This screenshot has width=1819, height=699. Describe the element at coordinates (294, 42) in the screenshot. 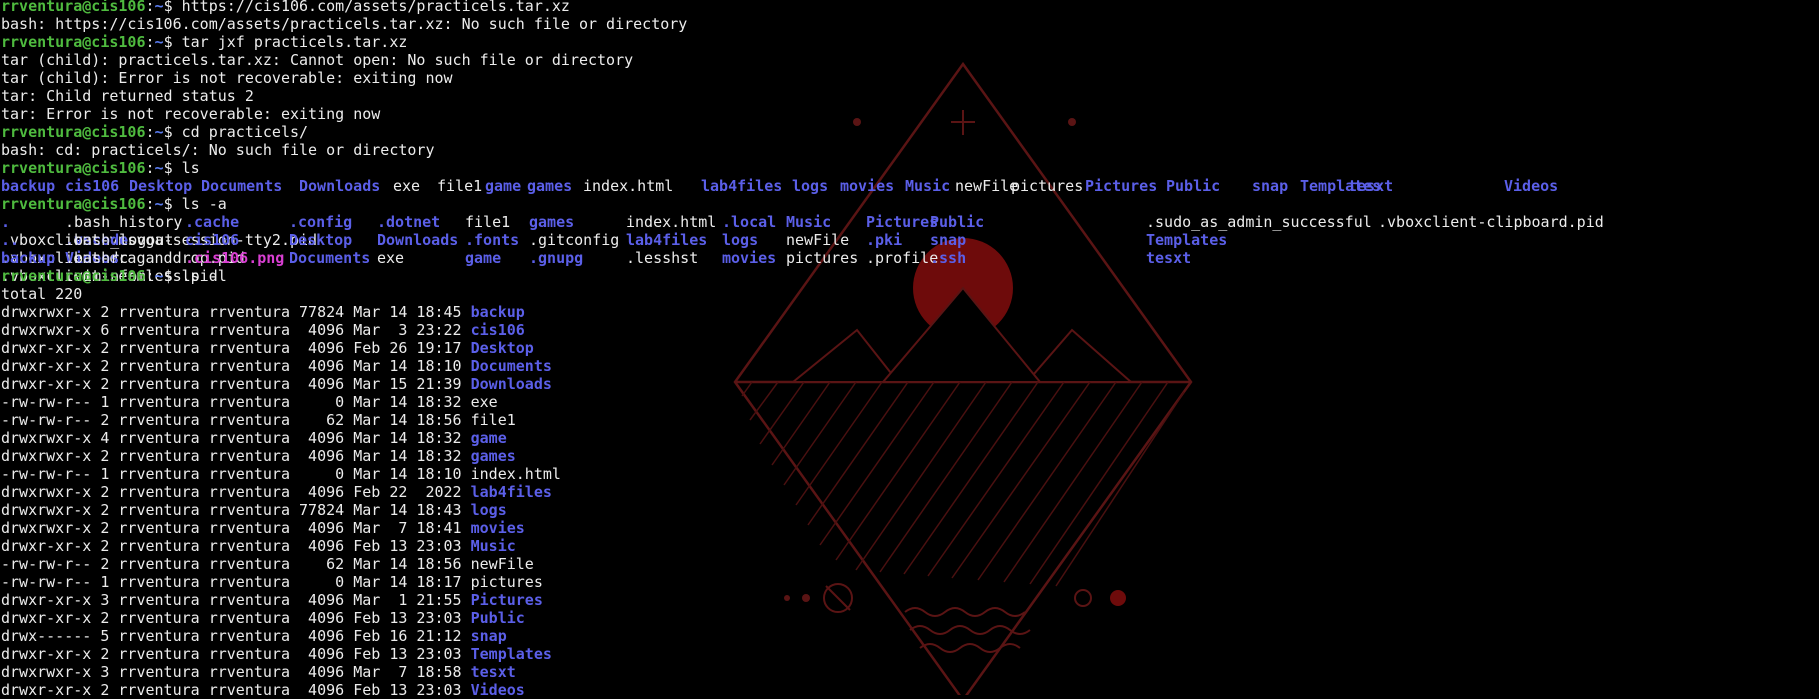

I see `command-text: tar jxf practicels.tar.xz` at that location.